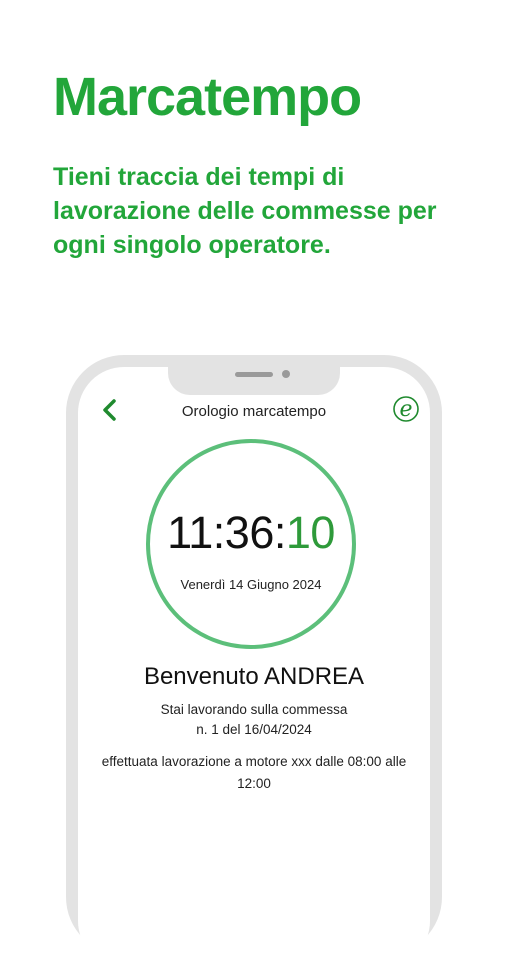 The width and height of the screenshot is (507, 967). Describe the element at coordinates (286, 374) in the screenshot. I see `camera-dot` at that location.